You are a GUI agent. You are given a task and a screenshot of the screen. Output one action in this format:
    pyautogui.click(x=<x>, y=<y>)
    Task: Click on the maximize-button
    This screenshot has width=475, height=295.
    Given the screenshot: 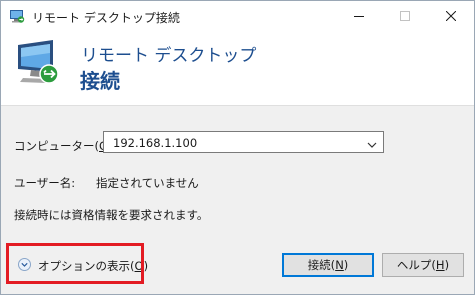 What is the action you would take?
    pyautogui.click(x=405, y=16)
    